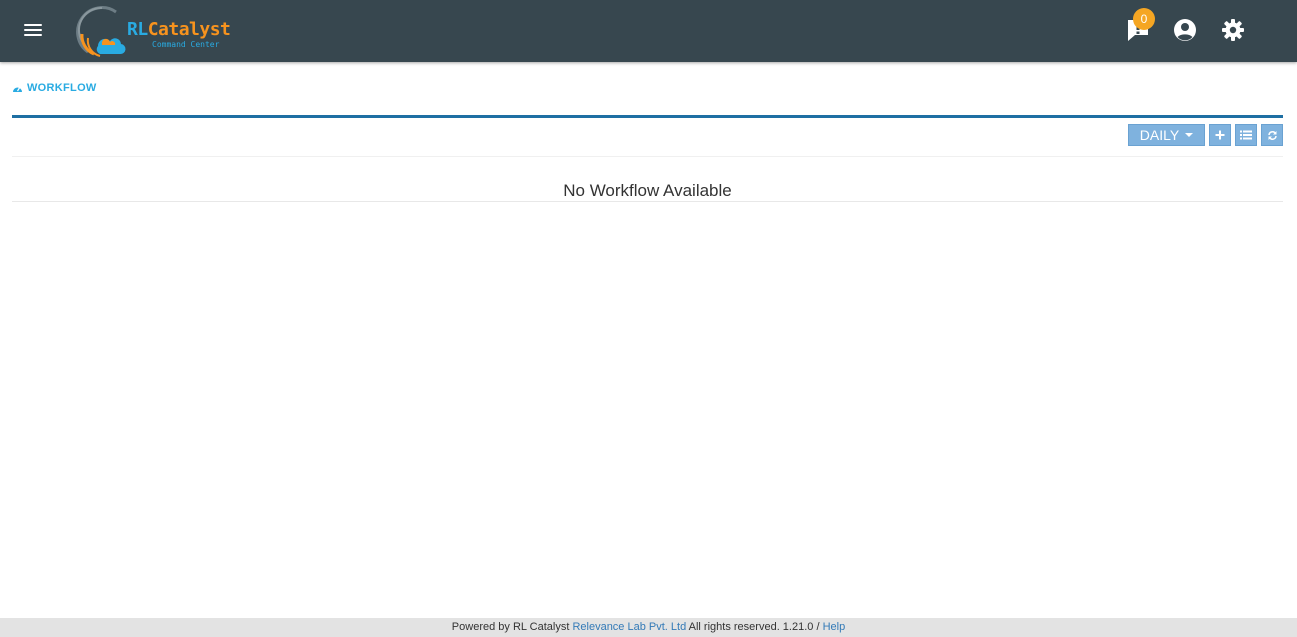 The image size is (1297, 637). What do you see at coordinates (754, 627) in the screenshot?
I see `footer-rights: All rights reserved. 1.21.0 /` at bounding box center [754, 627].